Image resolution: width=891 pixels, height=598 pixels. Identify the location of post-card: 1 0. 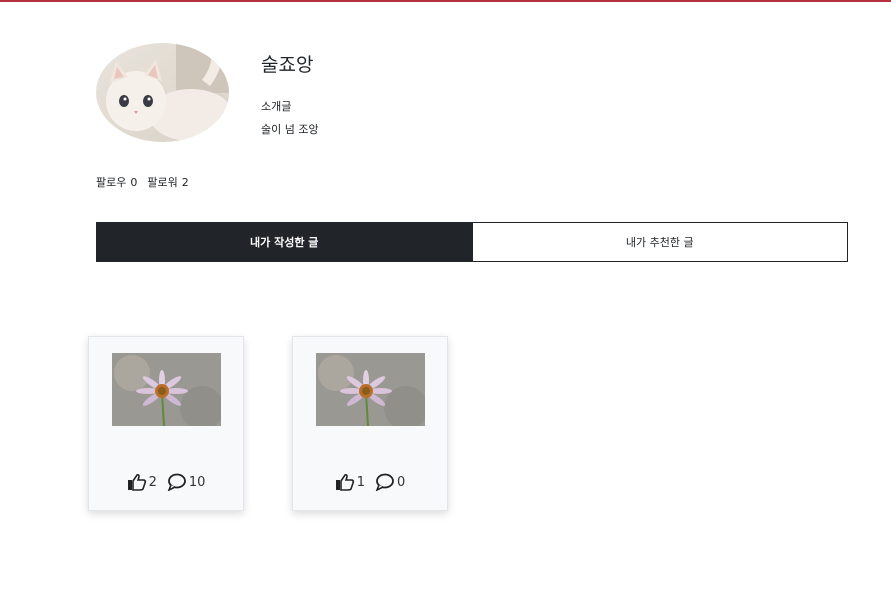
(370, 423).